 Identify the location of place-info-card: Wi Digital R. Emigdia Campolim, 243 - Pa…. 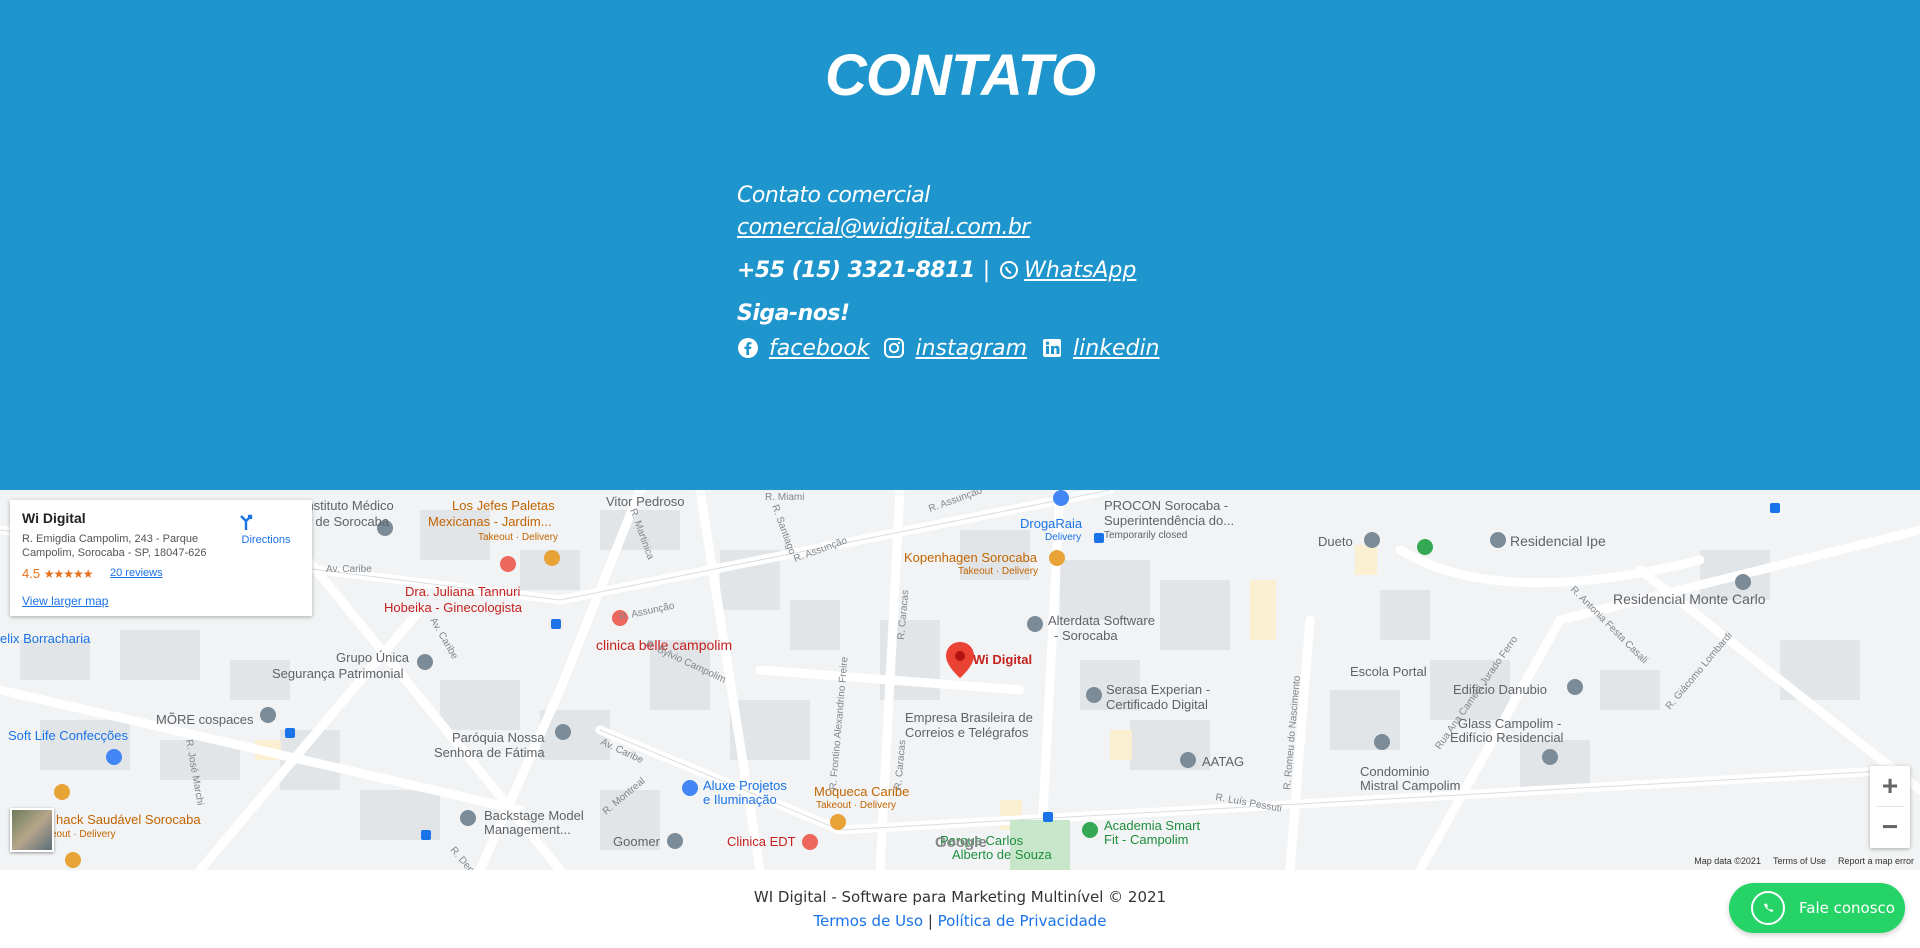
(161, 558).